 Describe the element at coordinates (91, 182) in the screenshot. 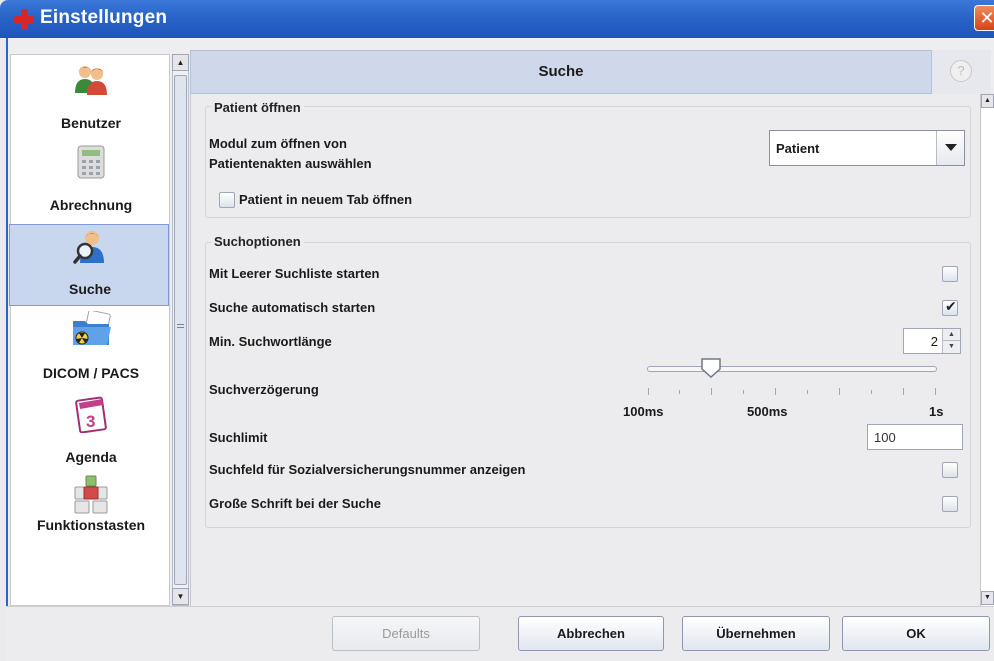

I see `nav-item-abrechnung: Abrechnung` at that location.